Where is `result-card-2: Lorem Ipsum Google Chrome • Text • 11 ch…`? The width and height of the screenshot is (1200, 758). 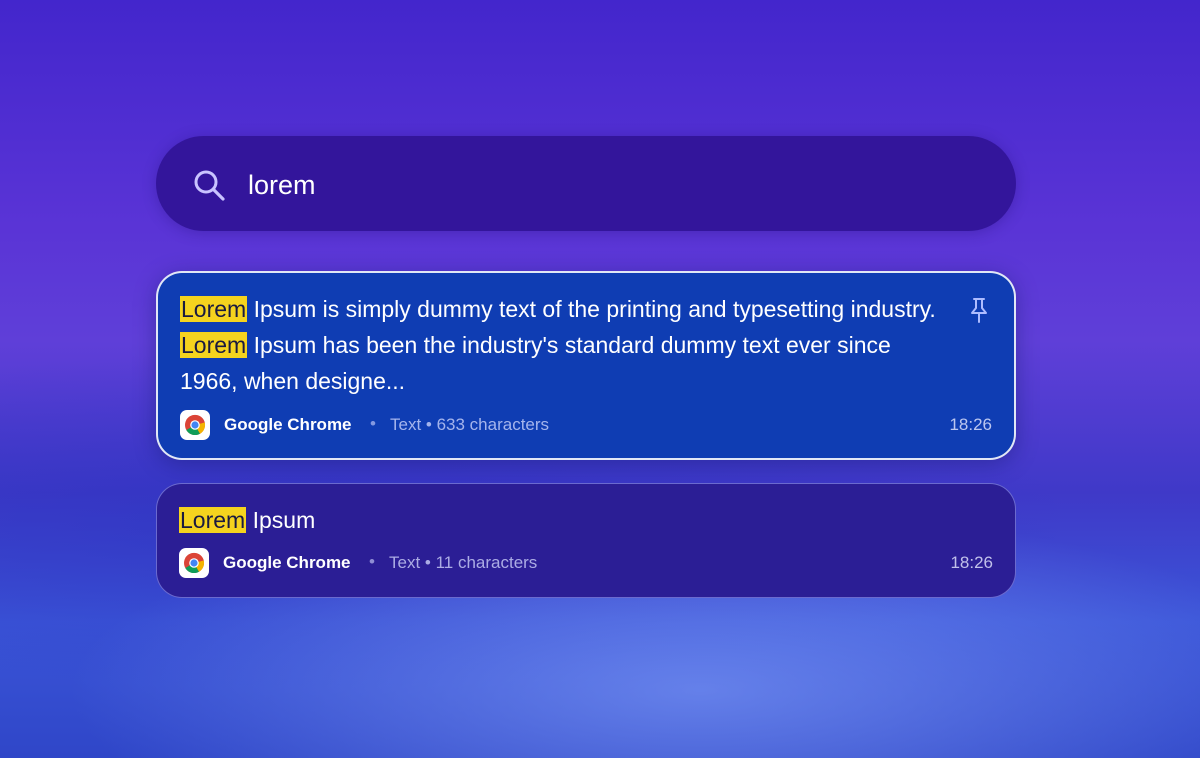
result-card-2: Lorem Ipsum Google Chrome • Text • 11 ch… is located at coordinates (586, 540).